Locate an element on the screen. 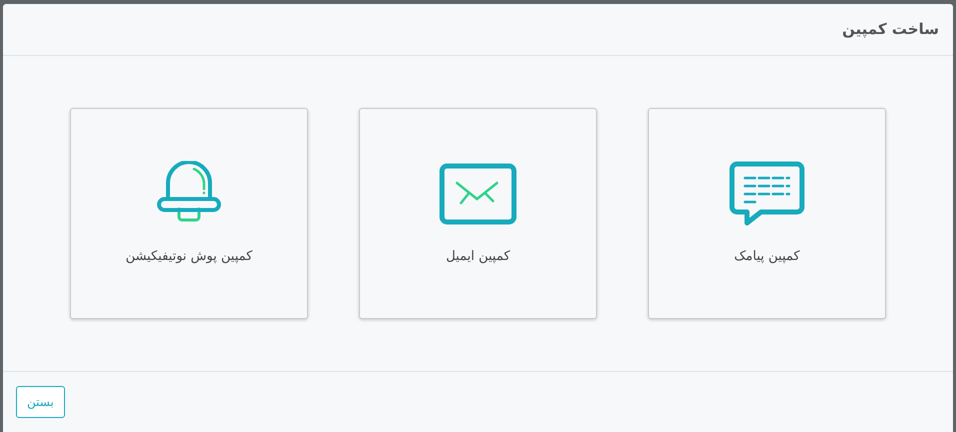  campaign-card: کمپین ایمیل is located at coordinates (478, 213).